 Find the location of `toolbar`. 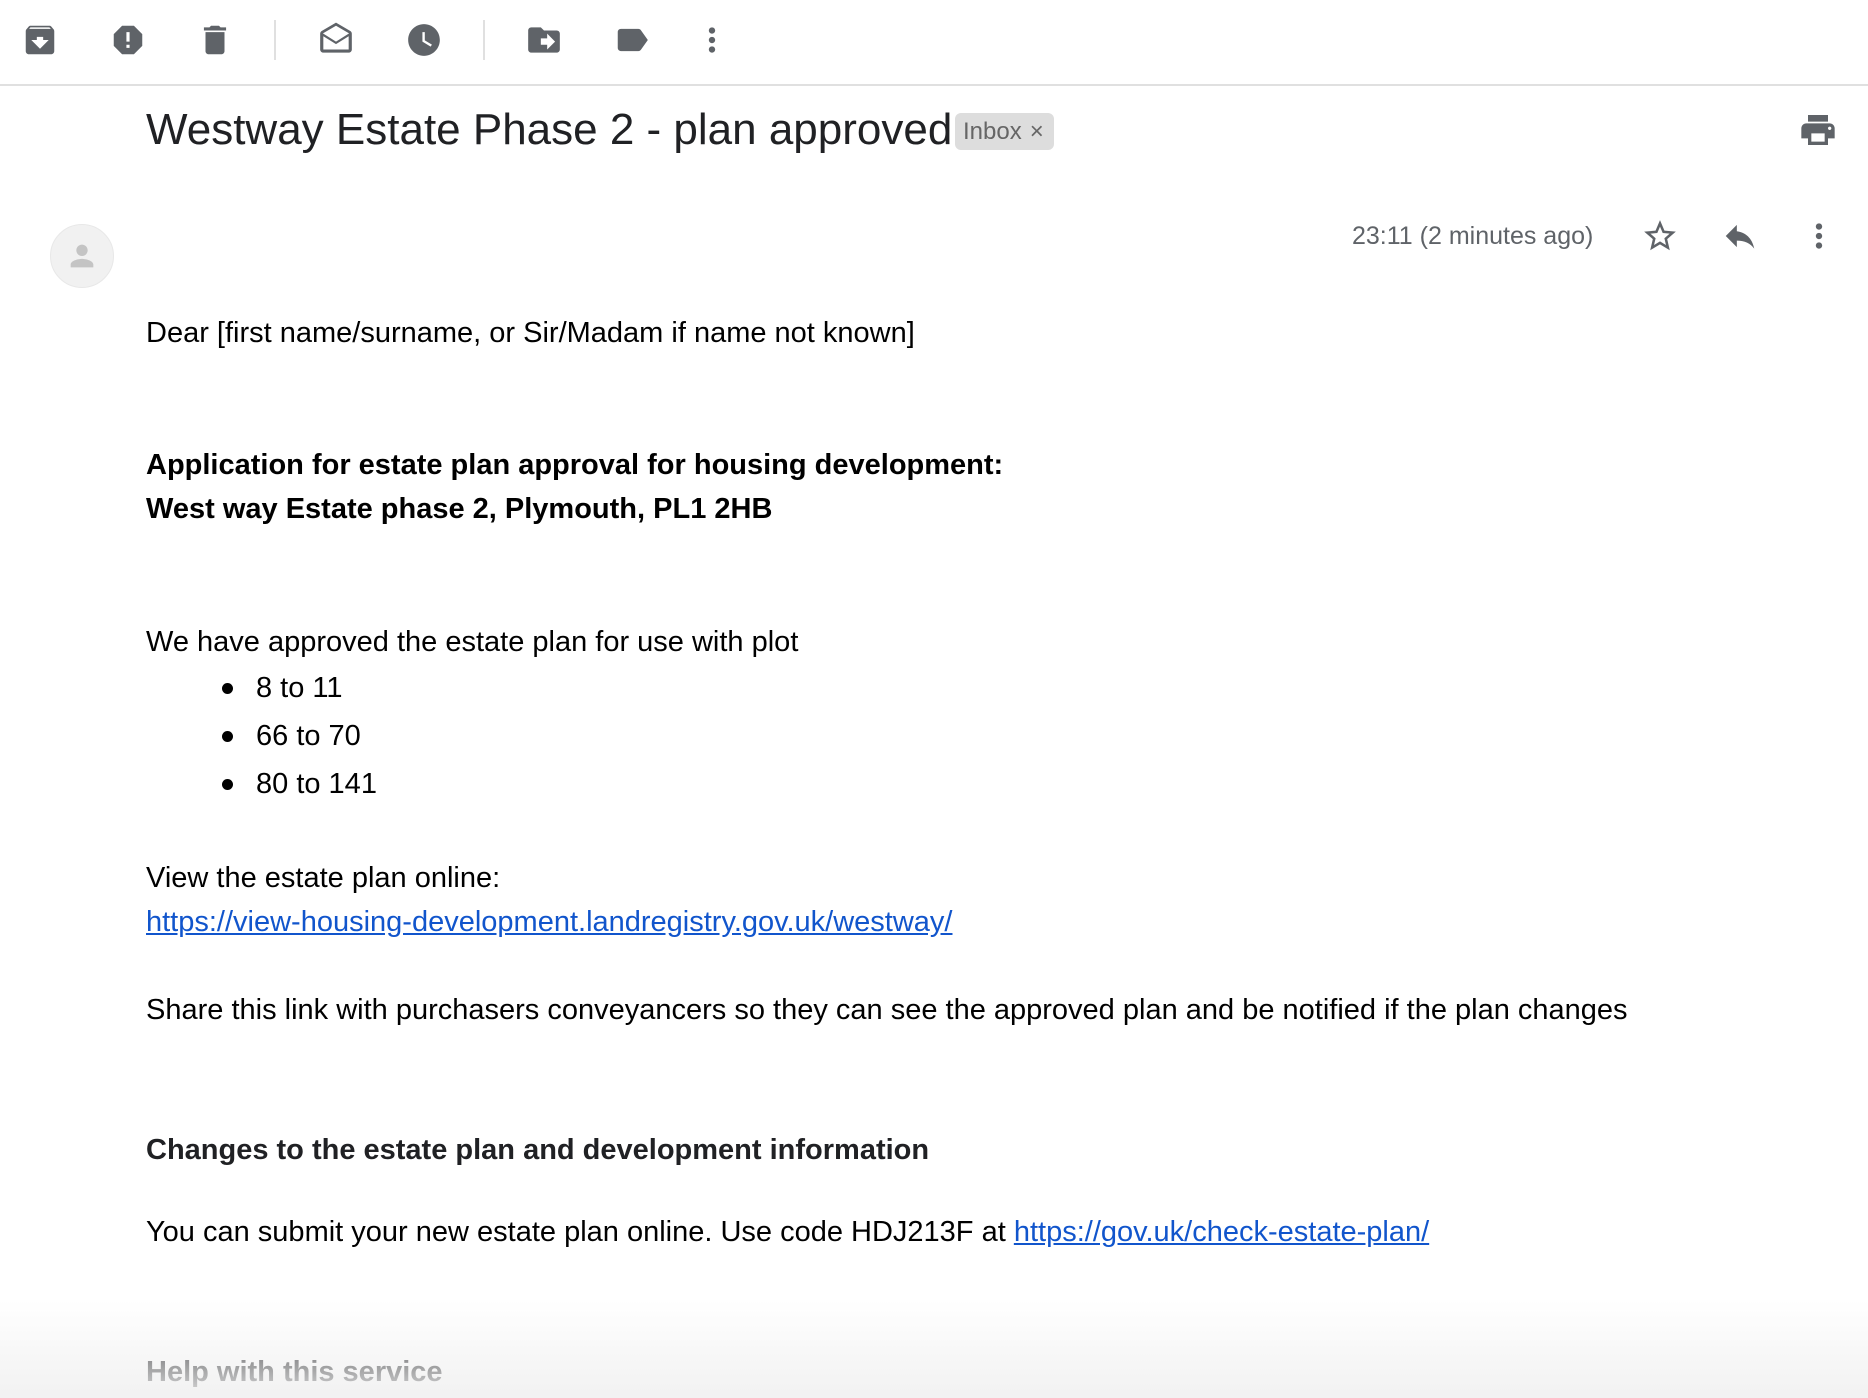

toolbar is located at coordinates (934, 43).